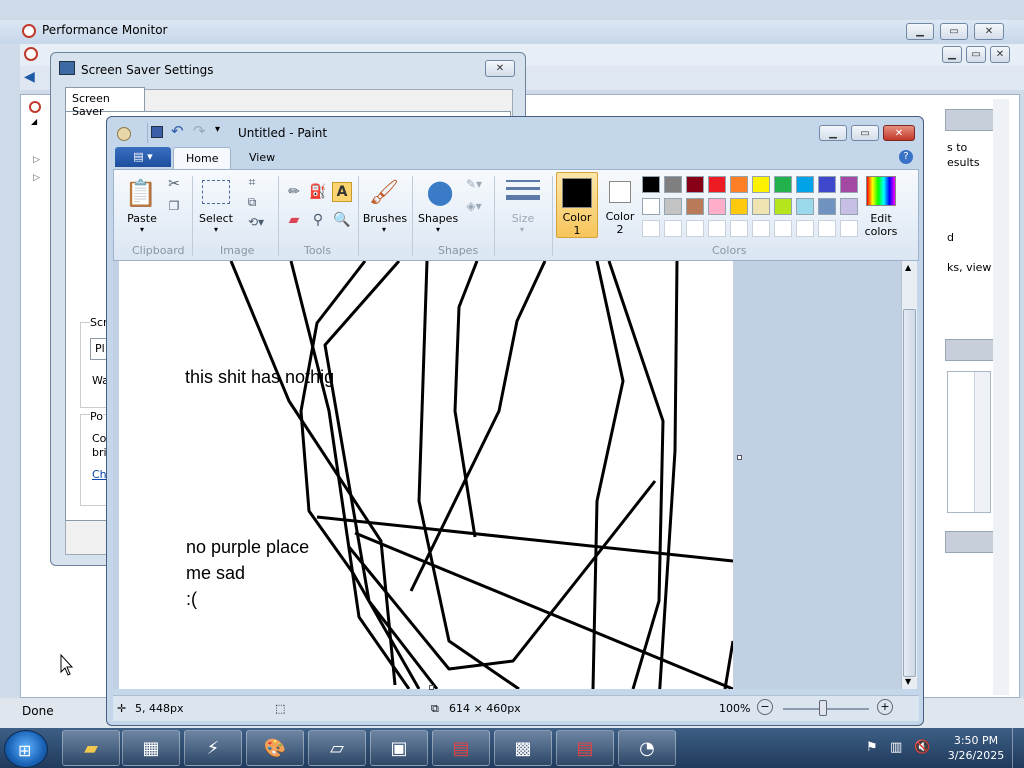 This screenshot has height=768, width=1024. What do you see at coordinates (342, 192) in the screenshot?
I see `text-tool-icon: A` at bounding box center [342, 192].